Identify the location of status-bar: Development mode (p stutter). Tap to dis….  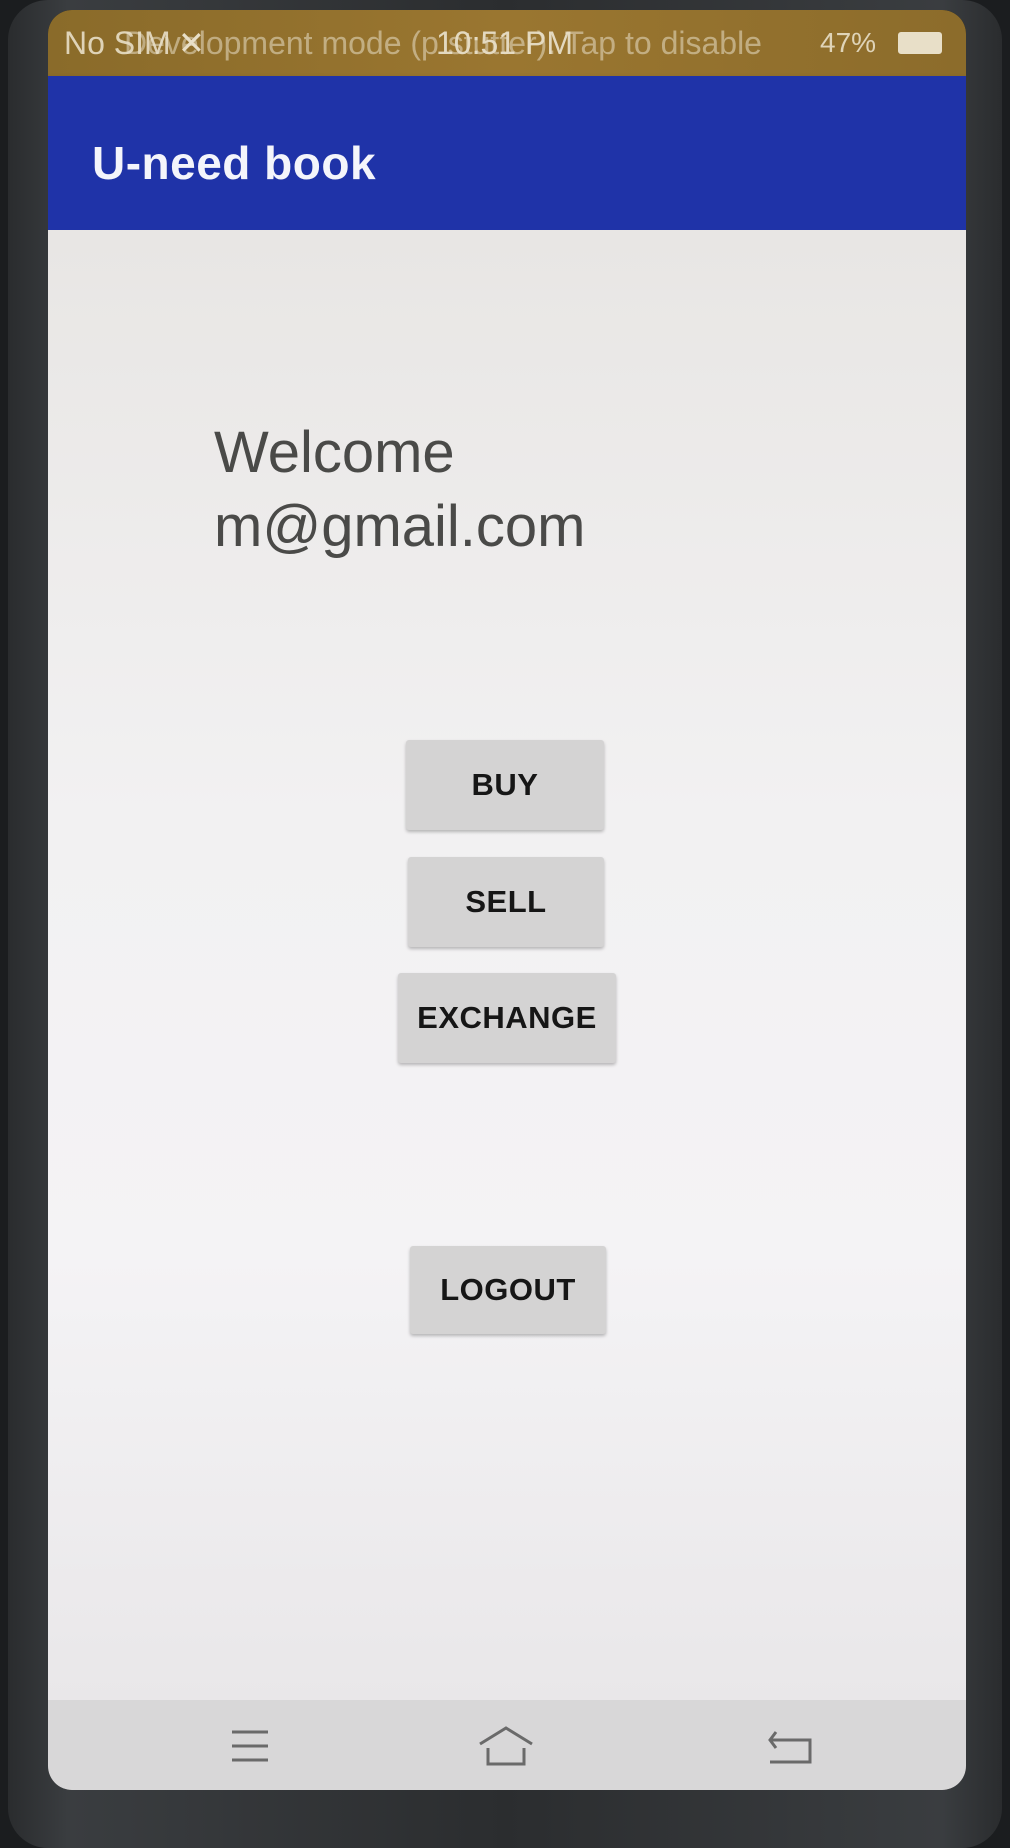
(507, 43).